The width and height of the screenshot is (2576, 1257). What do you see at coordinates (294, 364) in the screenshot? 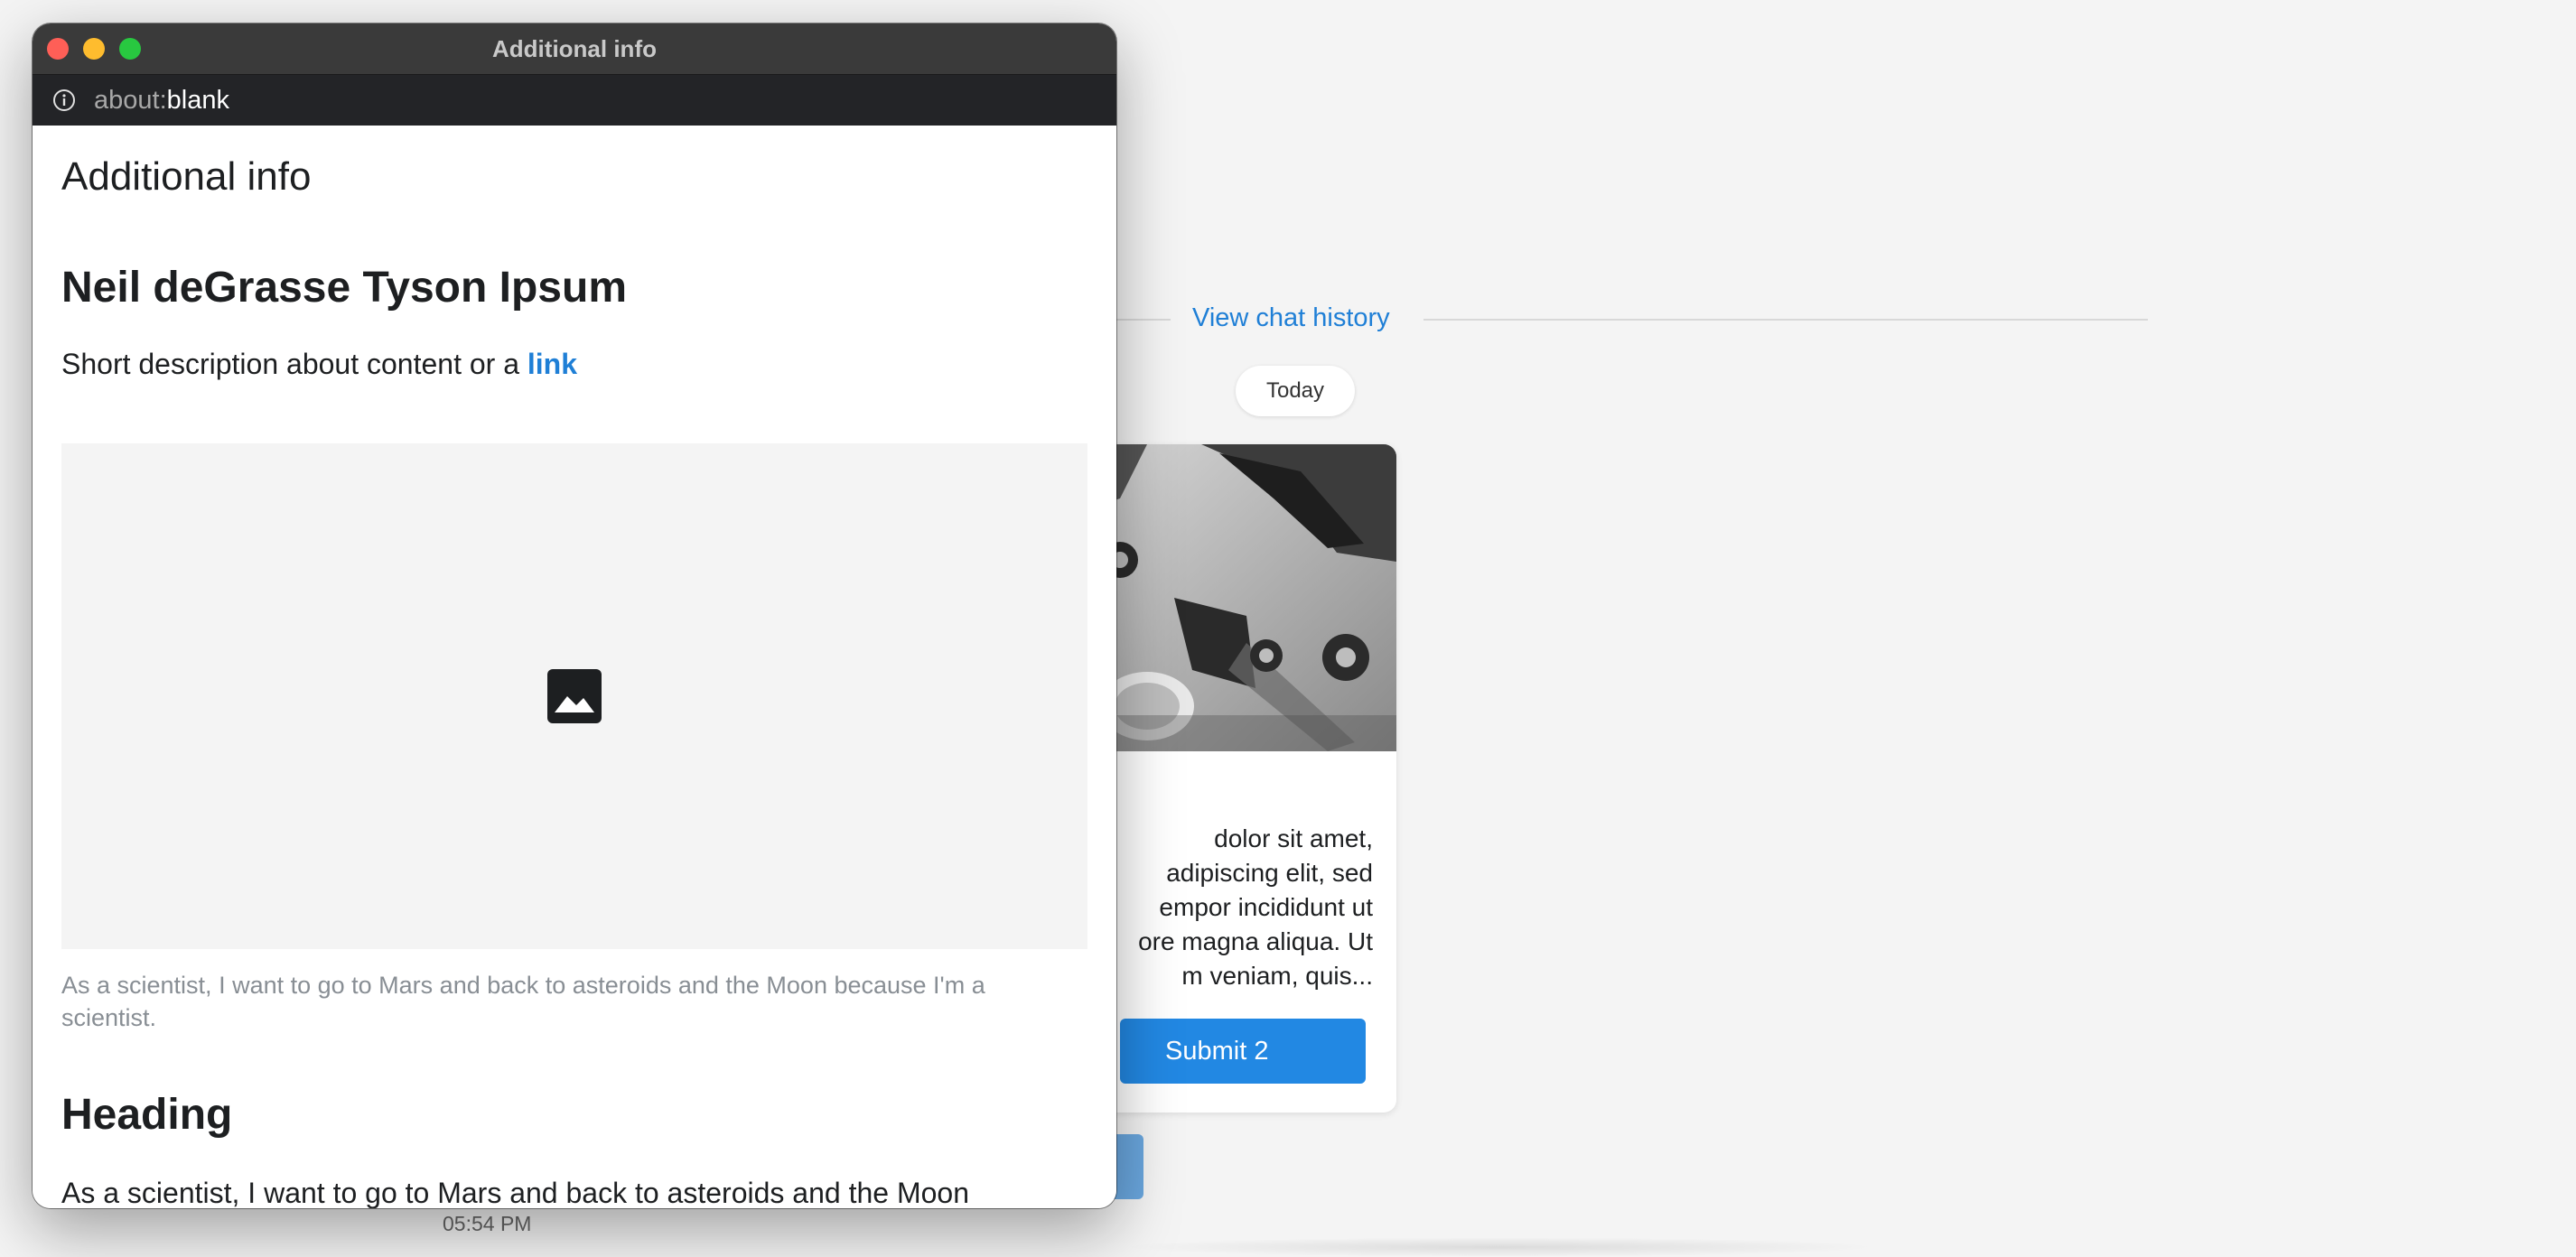
I see `description-text: Short description about content or a` at bounding box center [294, 364].